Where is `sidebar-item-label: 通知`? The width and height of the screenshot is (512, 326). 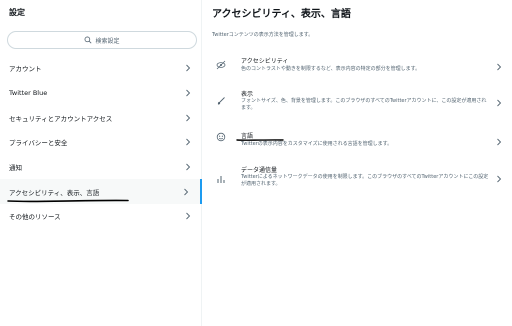 sidebar-item-label: 通知 is located at coordinates (15, 168).